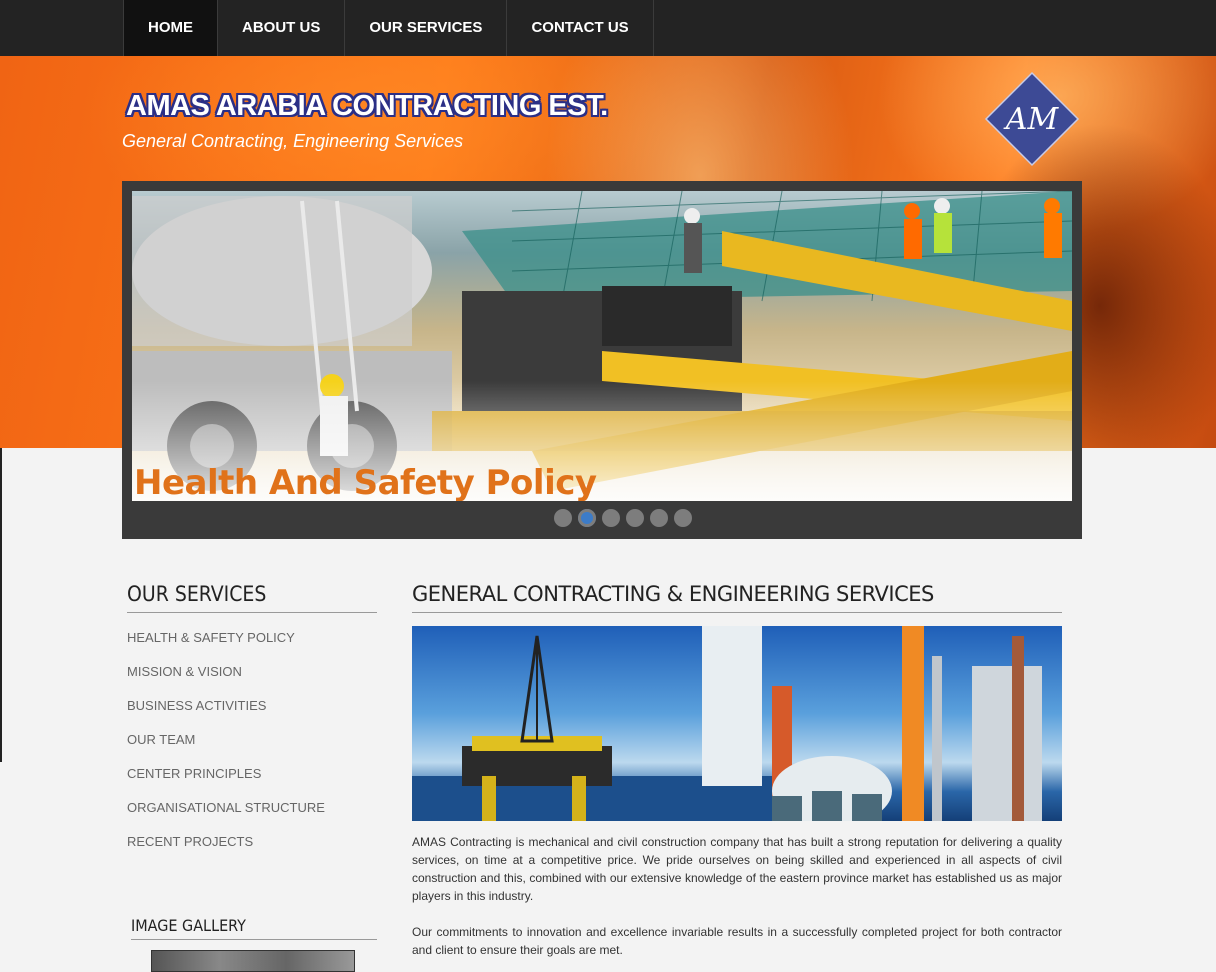  I want to click on logo-monogram: AM, so click(1031, 119).